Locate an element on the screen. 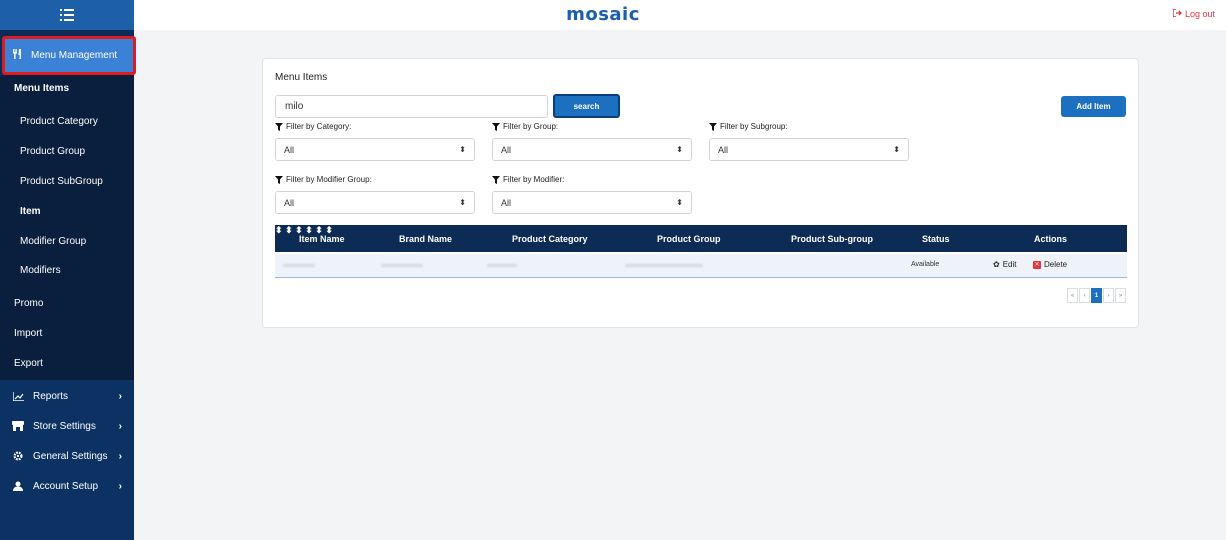 The width and height of the screenshot is (1226, 540). sidebar-item-product-group: Product Group is located at coordinates (67, 151).